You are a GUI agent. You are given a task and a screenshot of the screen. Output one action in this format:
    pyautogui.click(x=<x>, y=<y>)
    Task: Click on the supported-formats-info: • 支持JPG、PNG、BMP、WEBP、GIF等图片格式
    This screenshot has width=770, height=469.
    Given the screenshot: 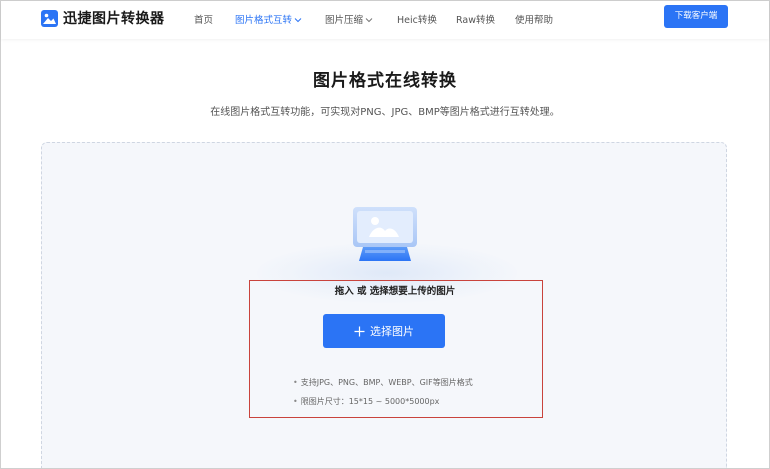 What is the action you would take?
    pyautogui.click(x=383, y=382)
    